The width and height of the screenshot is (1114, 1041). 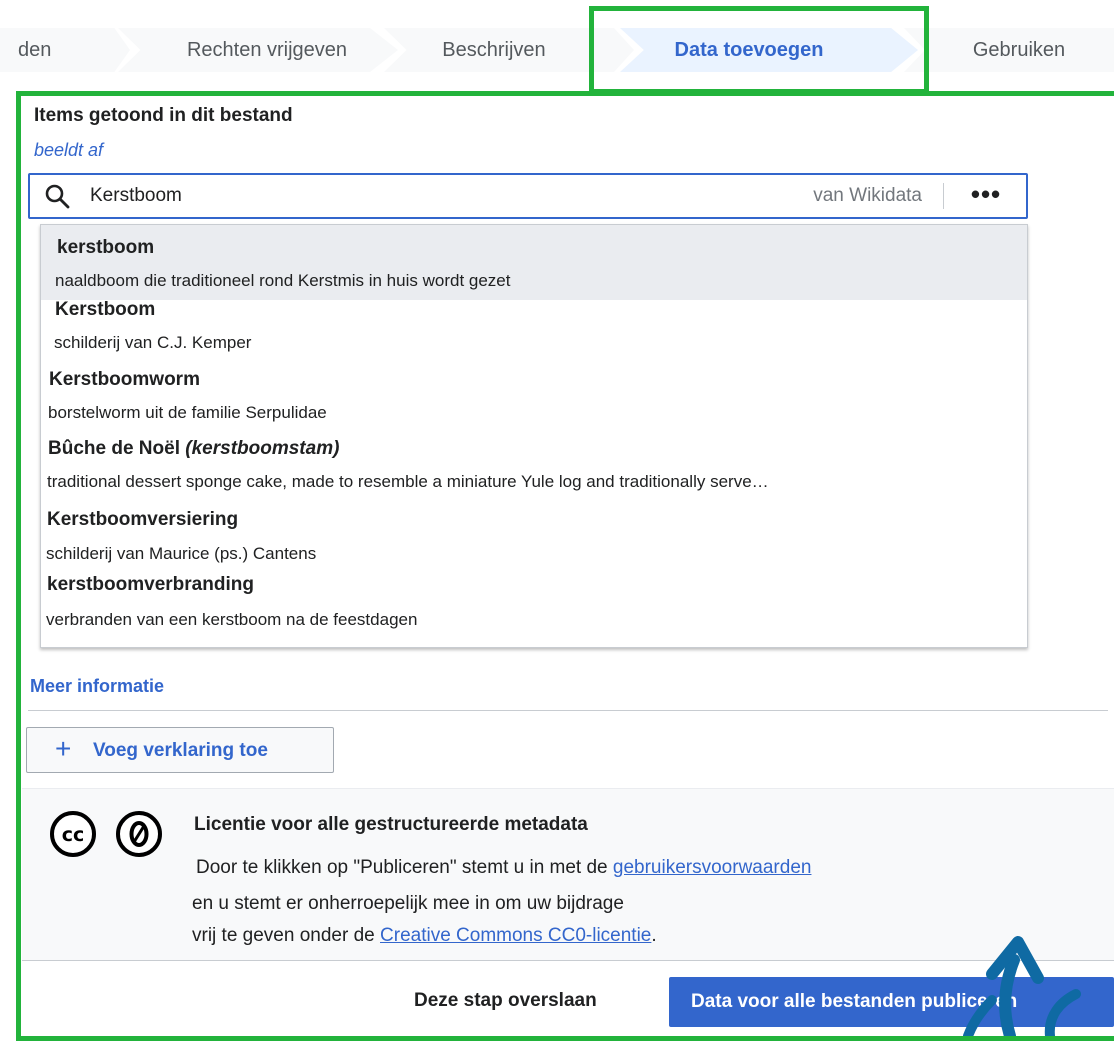 I want to click on add-statement-button: + Voeg verklaring toe, so click(x=180, y=750).